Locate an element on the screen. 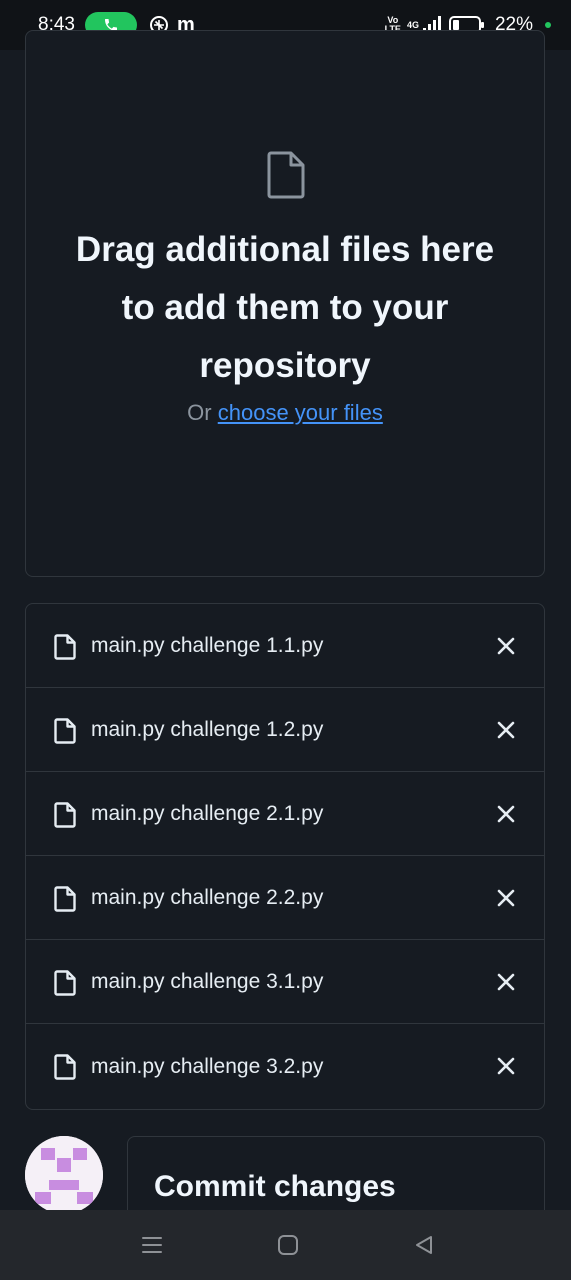 Image resolution: width=571 pixels, height=1280 pixels. file-name: main.py challenge 1.1.py is located at coordinates (207, 645).